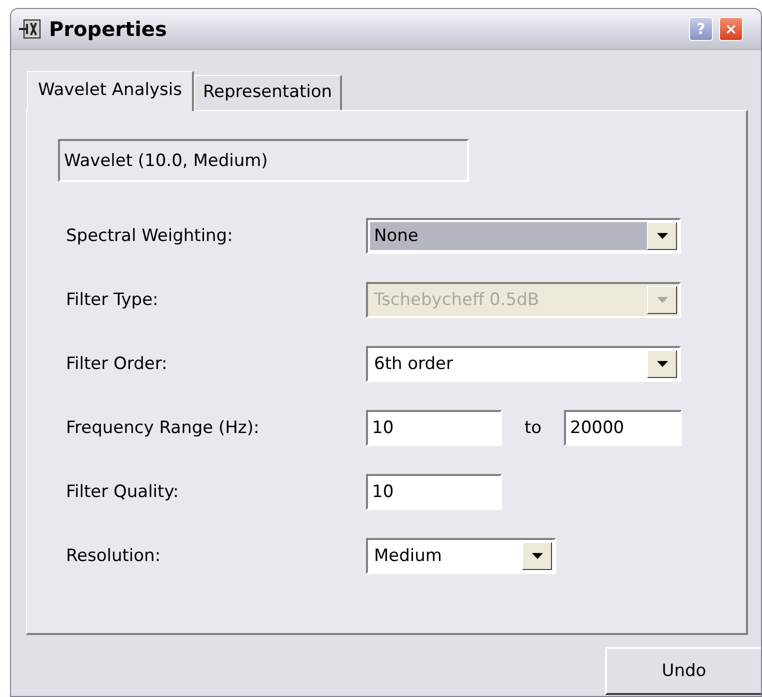 The width and height of the screenshot is (762, 697). What do you see at coordinates (456, 300) in the screenshot?
I see `combo-value: Tschebycheff 0.5dB` at bounding box center [456, 300].